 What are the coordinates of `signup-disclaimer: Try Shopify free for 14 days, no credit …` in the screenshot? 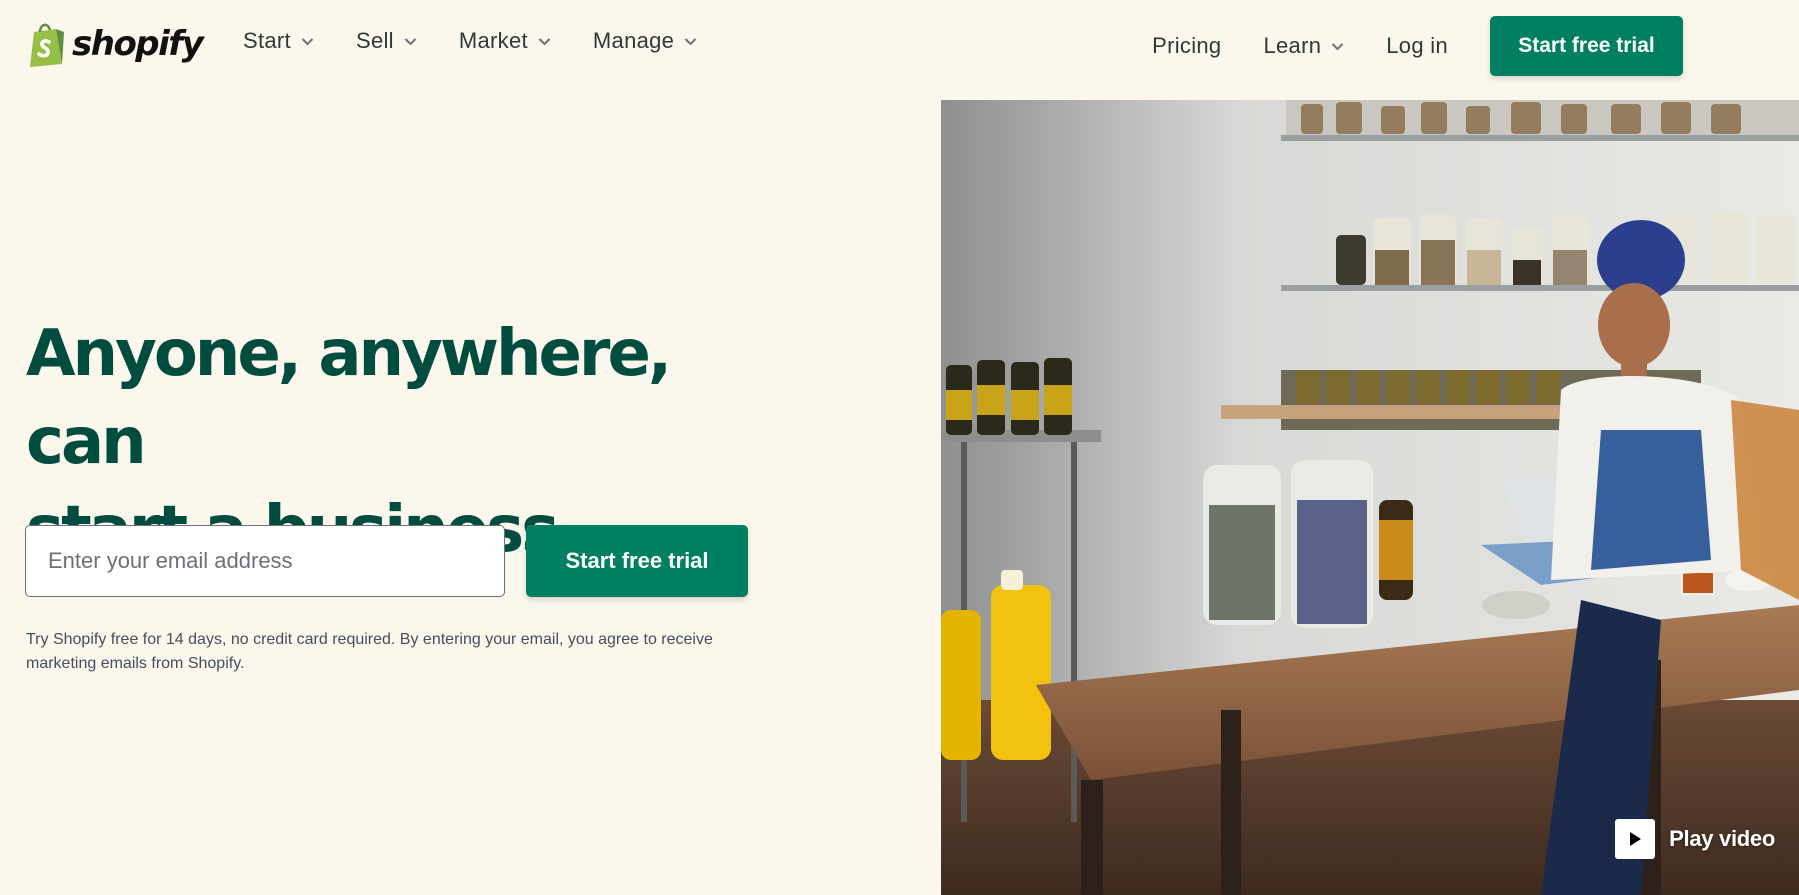 It's located at (396, 652).